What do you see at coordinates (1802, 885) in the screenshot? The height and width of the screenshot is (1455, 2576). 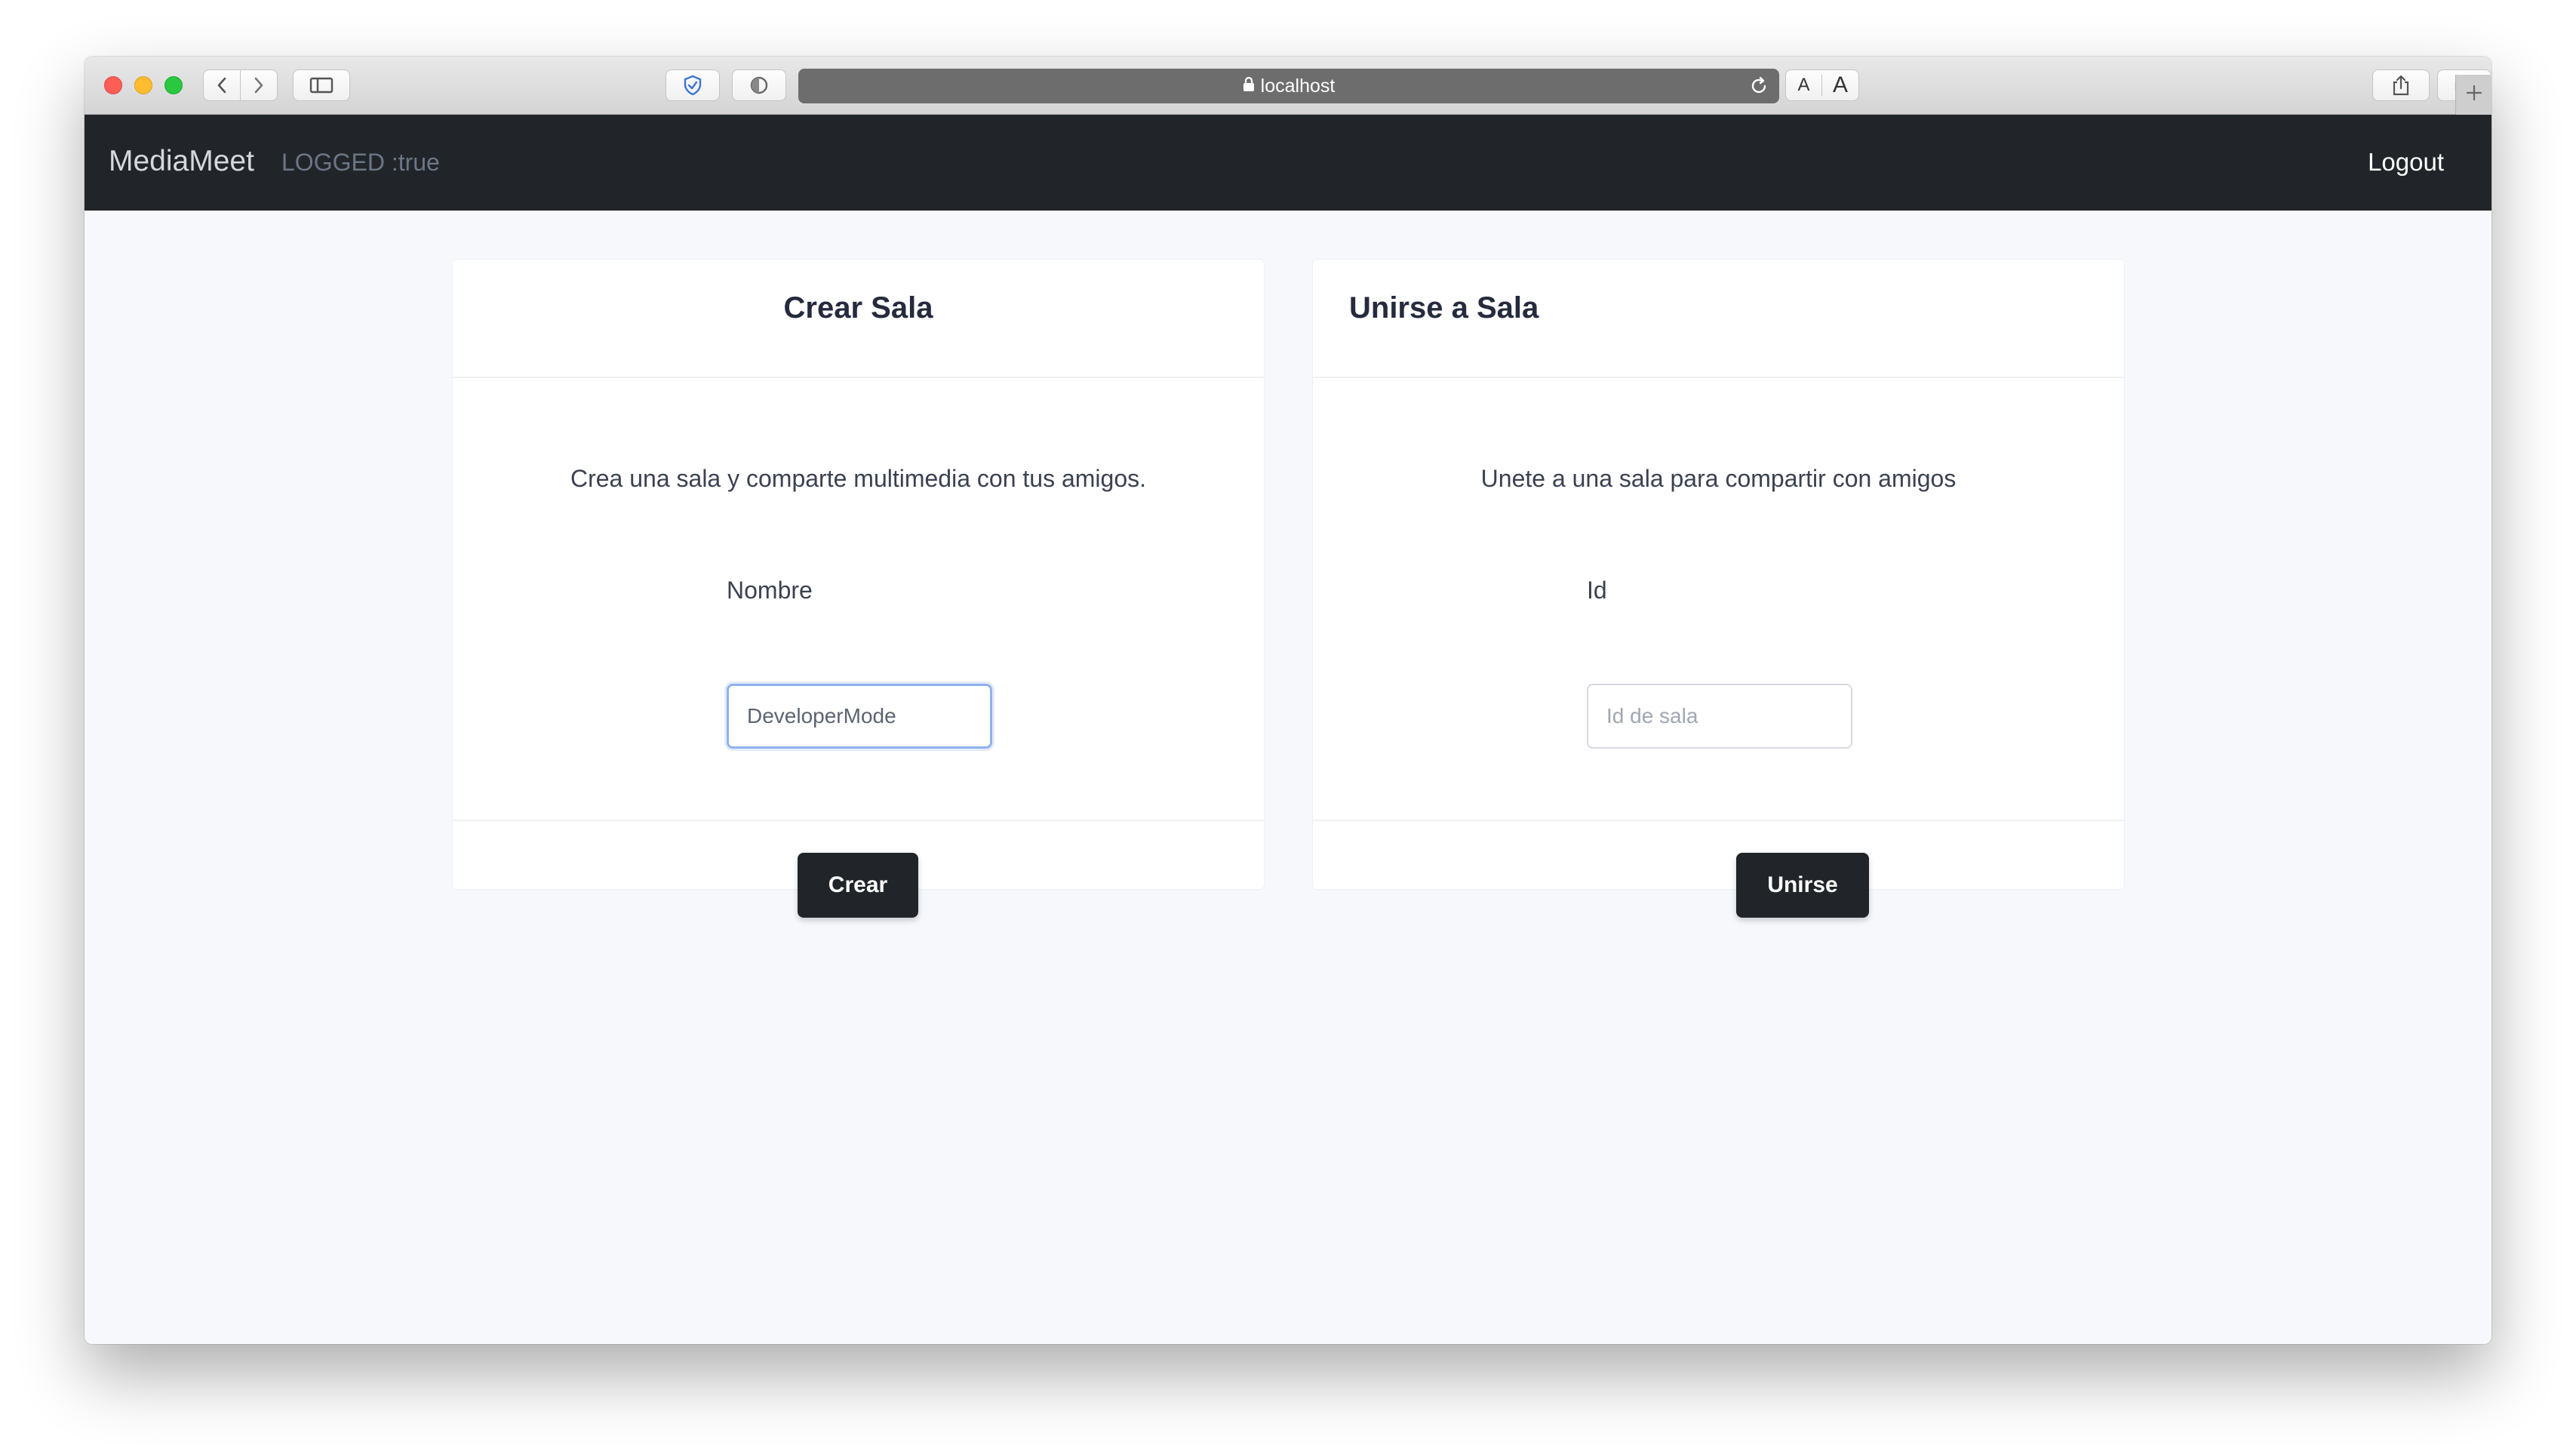 I see `join-room-button: Unirse` at bounding box center [1802, 885].